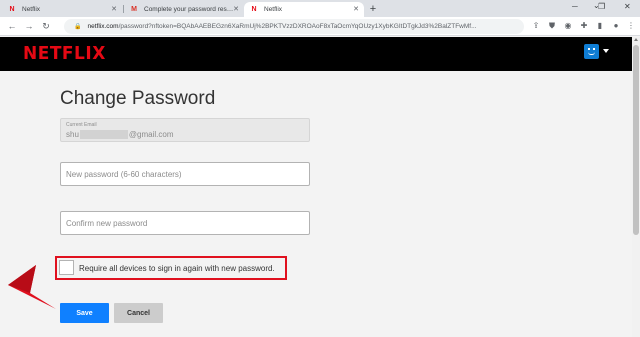 The height and width of the screenshot is (337, 640). What do you see at coordinates (591, 51) in the screenshot?
I see `profile-avatar` at bounding box center [591, 51].